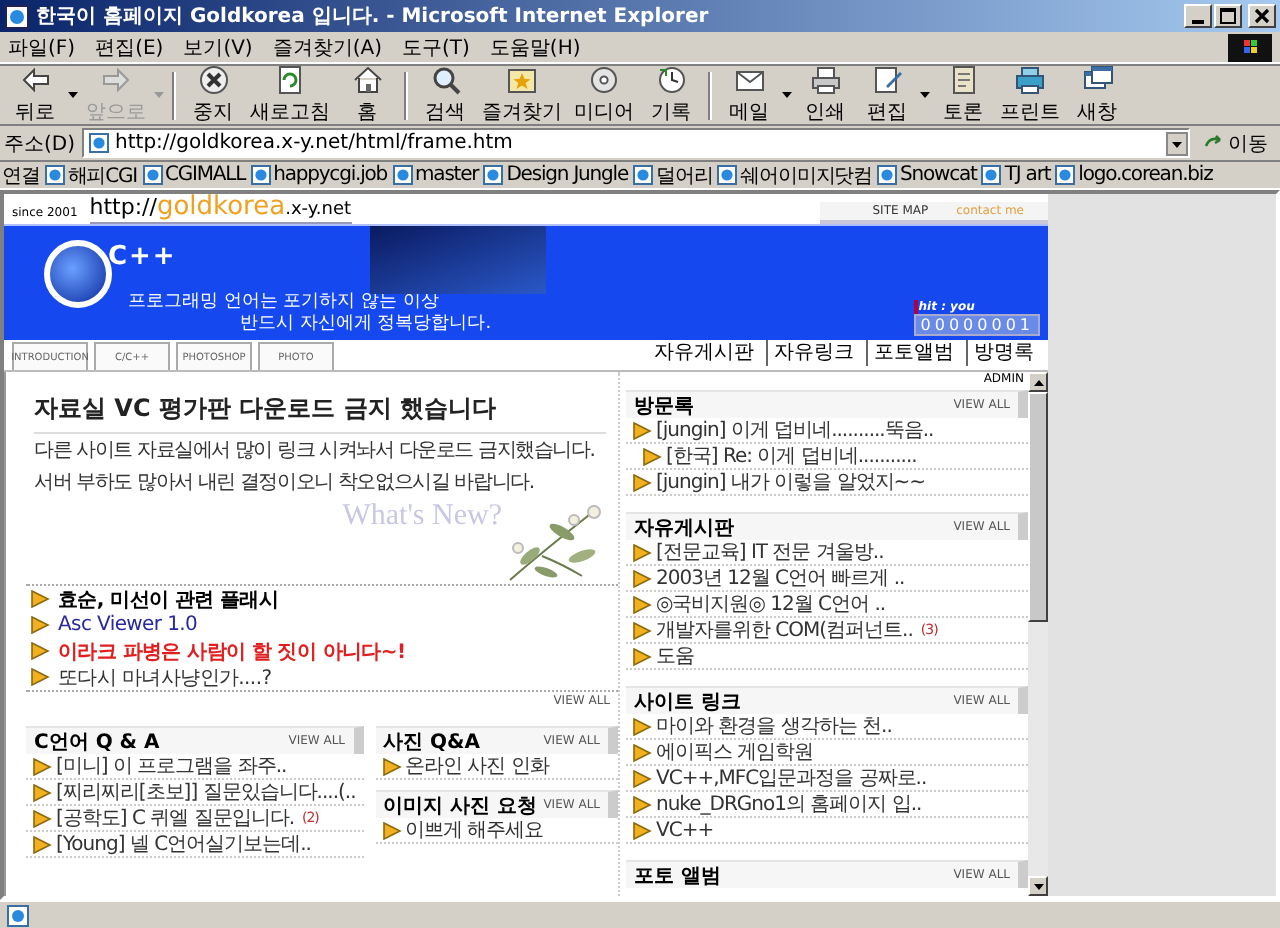 This screenshot has height=928, width=1280. Describe the element at coordinates (1097, 95) in the screenshot. I see `toolbar-button: 새창` at that location.